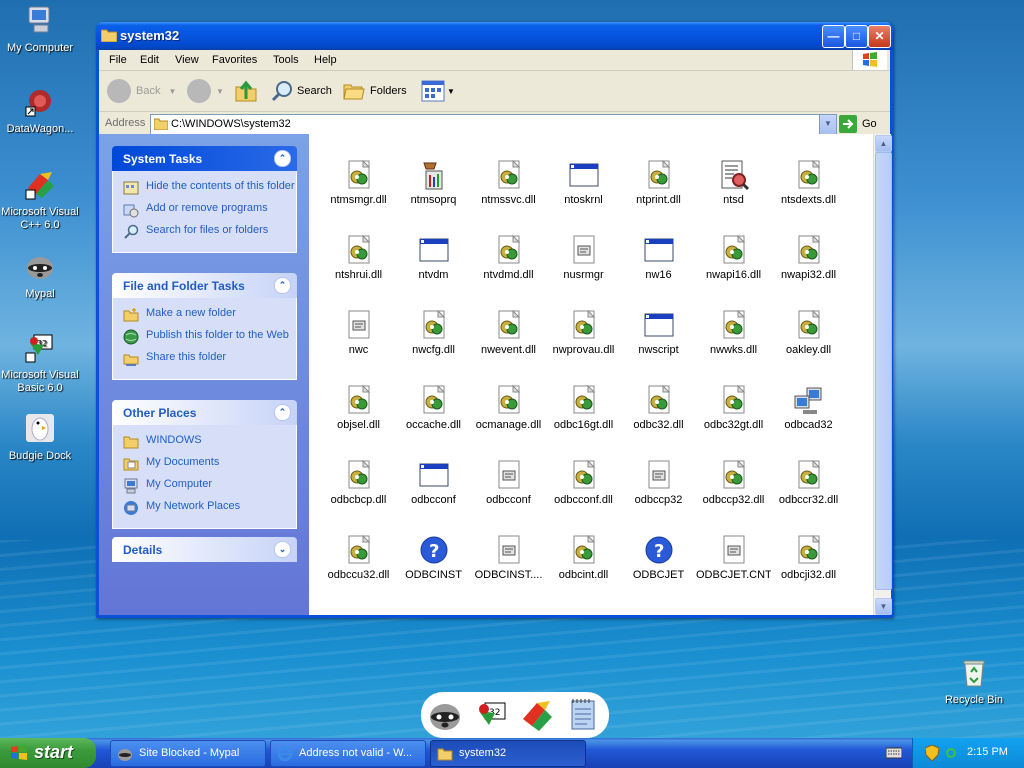 Image resolution: width=1024 pixels, height=768 pixels. I want to click on security-shield-icon, so click(932, 753).